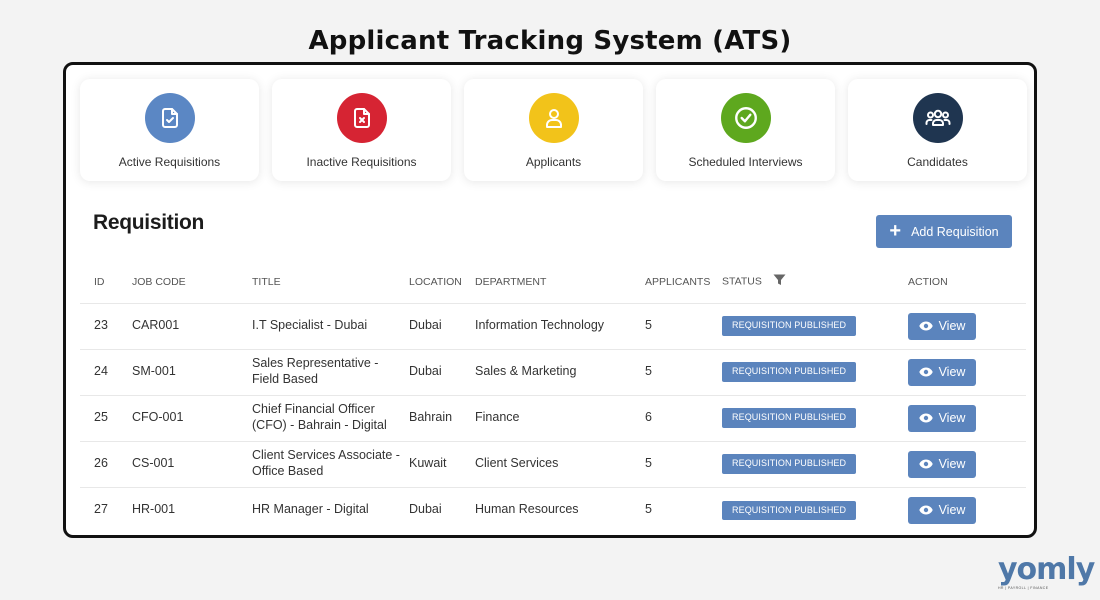 Image resolution: width=1100 pixels, height=600 pixels. I want to click on yomly-logo: yomly HR | PAYROLL | FINANCE, so click(1046, 571).